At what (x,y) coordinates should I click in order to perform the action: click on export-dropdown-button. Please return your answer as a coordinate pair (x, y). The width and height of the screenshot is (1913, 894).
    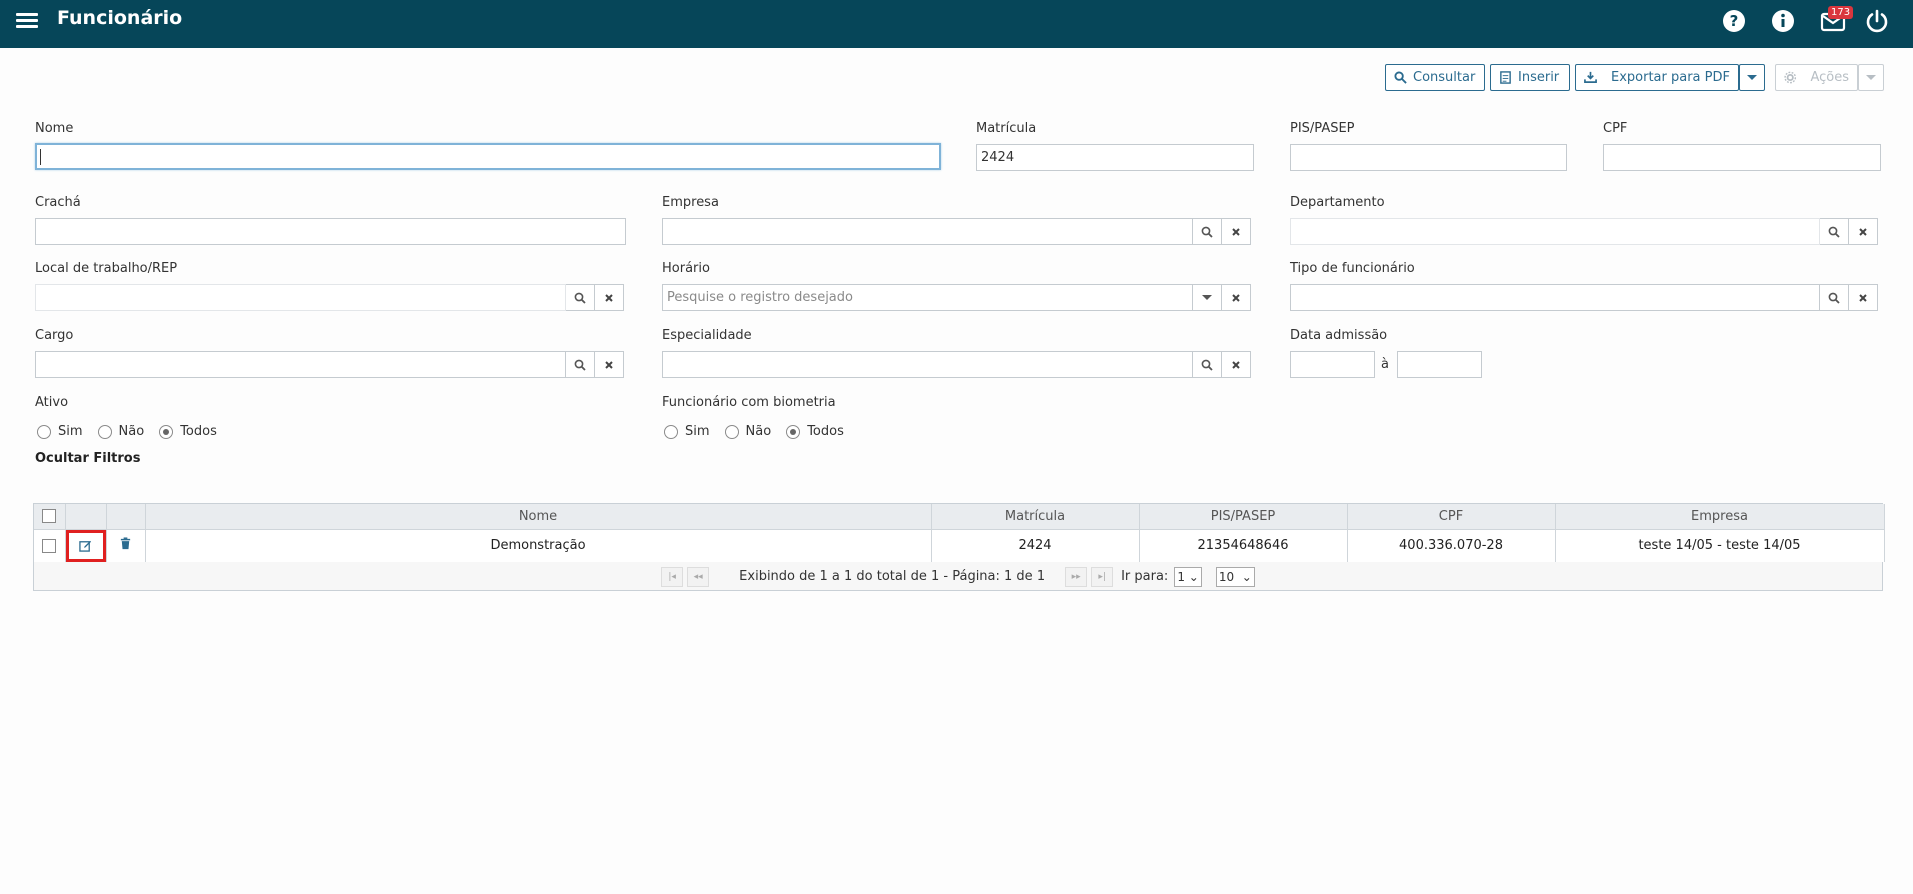
    Looking at the image, I should click on (1752, 77).